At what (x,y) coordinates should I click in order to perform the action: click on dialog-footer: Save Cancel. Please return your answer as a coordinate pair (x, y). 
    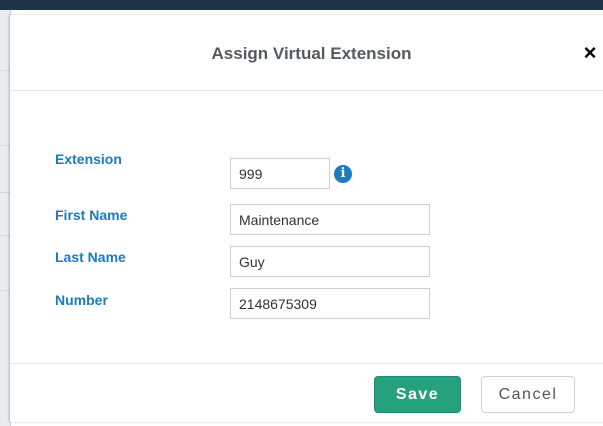
    Looking at the image, I should click on (306, 392).